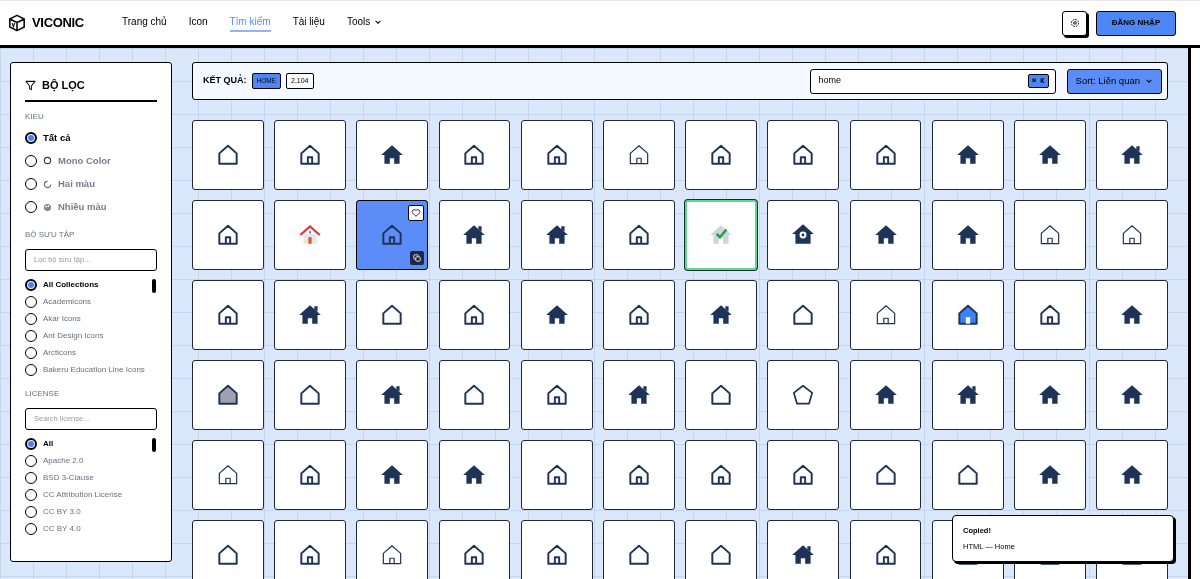 This screenshot has width=1200, height=579. Describe the element at coordinates (35, 116) in the screenshot. I see `section-heading: KIỂU` at that location.